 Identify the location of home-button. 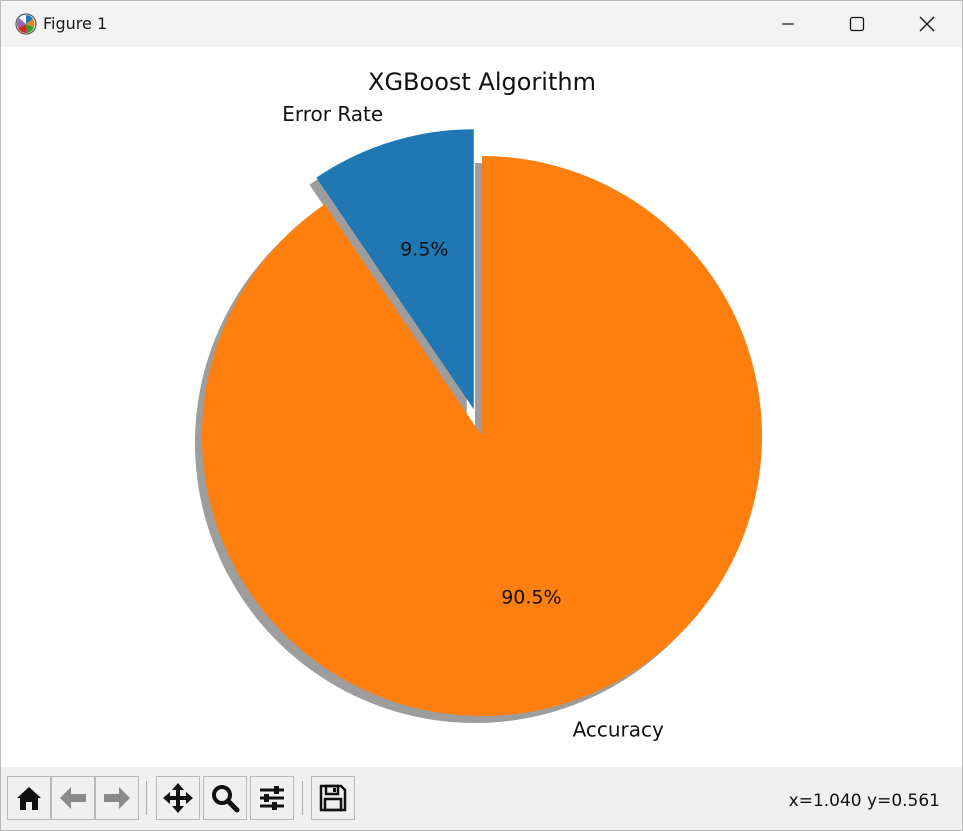
(29, 798).